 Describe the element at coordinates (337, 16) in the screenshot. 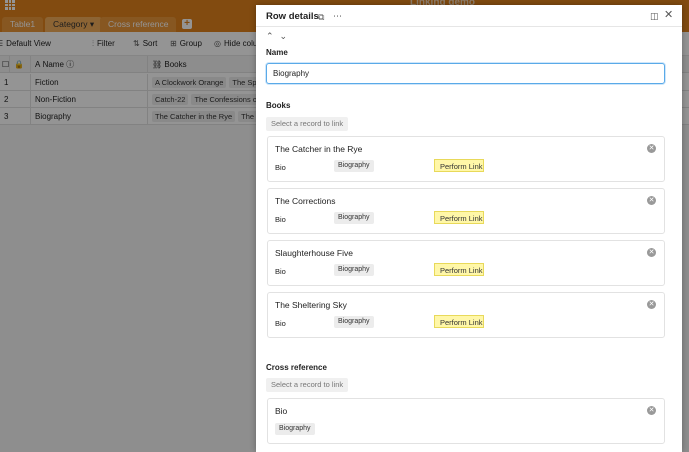

I see `more-icon: ⋯` at that location.